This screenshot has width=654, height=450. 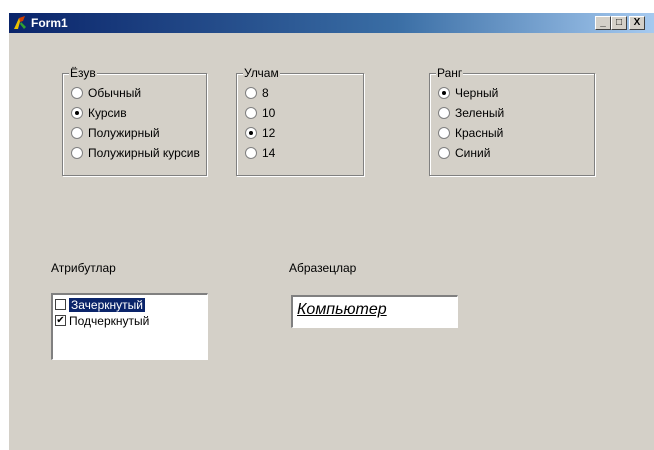 I want to click on delphi-app-icon, so click(x=20, y=22).